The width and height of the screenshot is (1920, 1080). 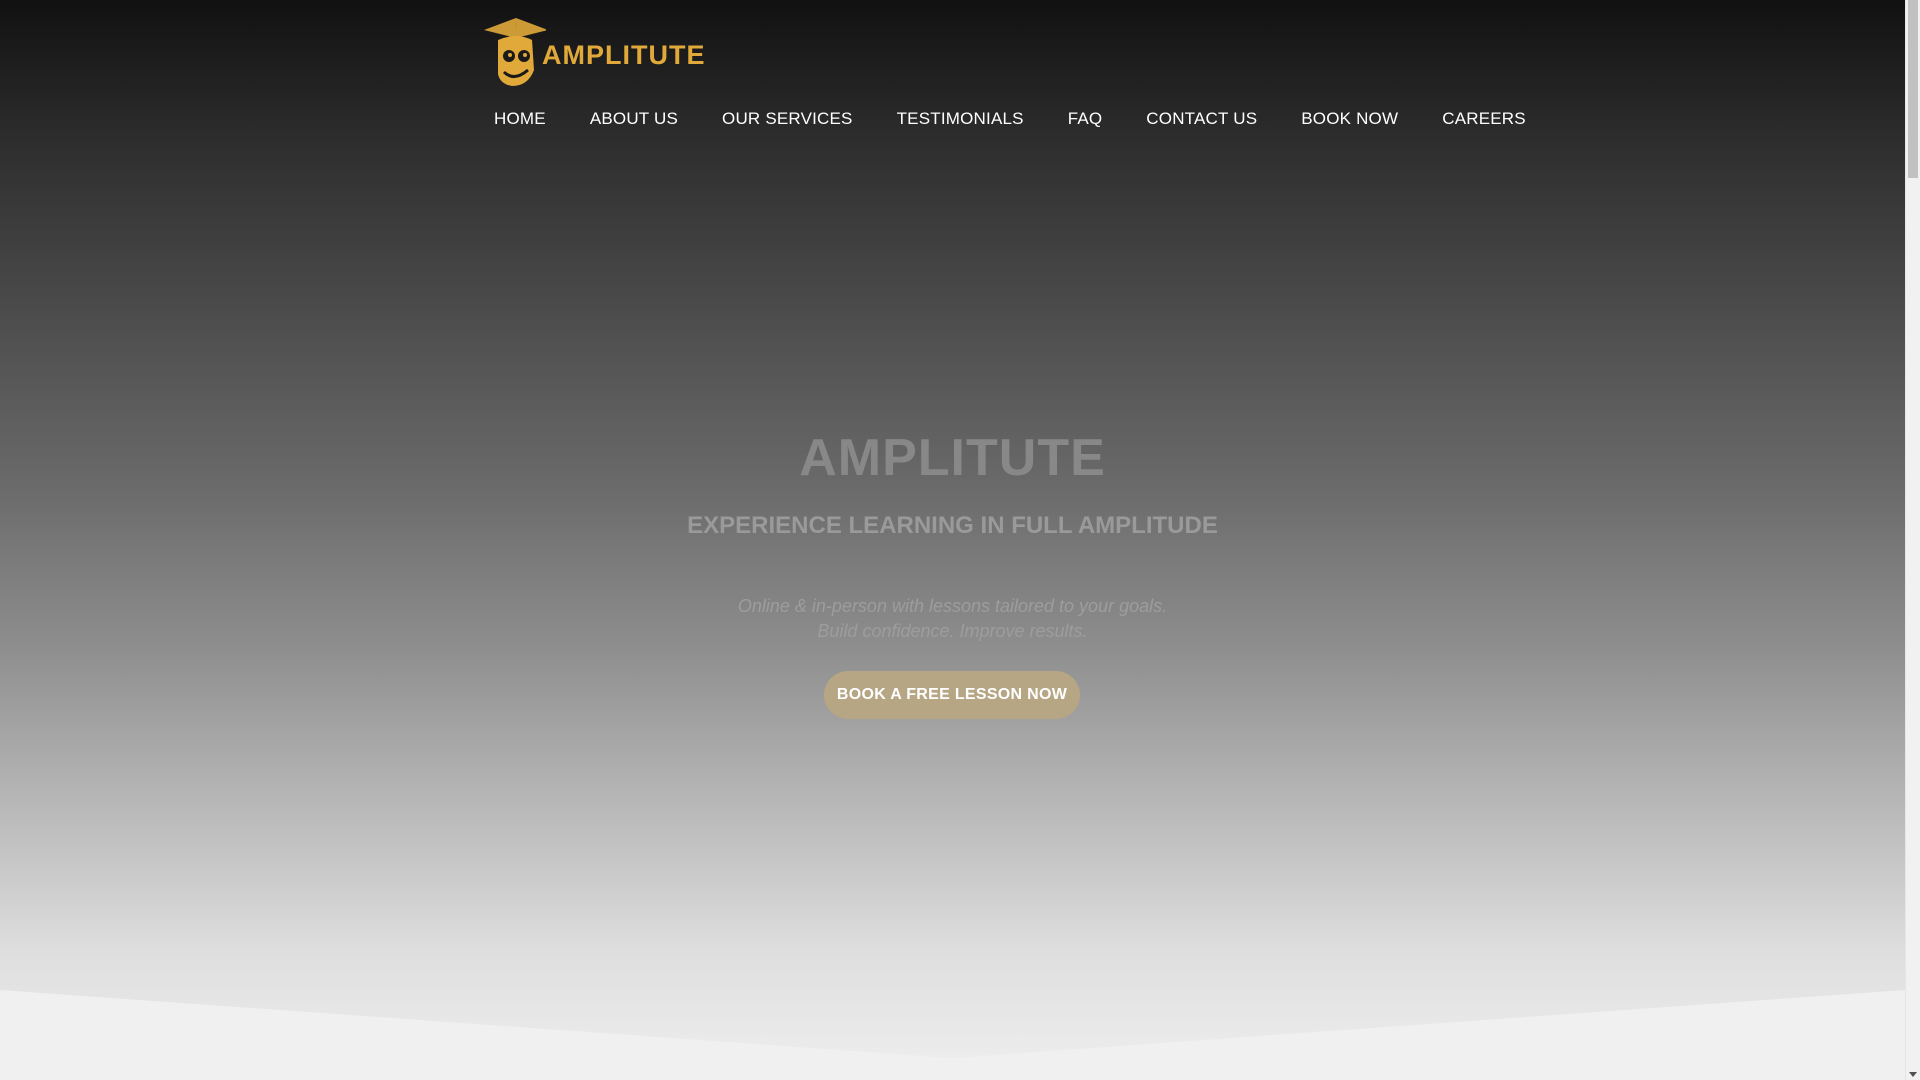 What do you see at coordinates (1484, 119) in the screenshot?
I see `nav-item-careers: CAREERS` at bounding box center [1484, 119].